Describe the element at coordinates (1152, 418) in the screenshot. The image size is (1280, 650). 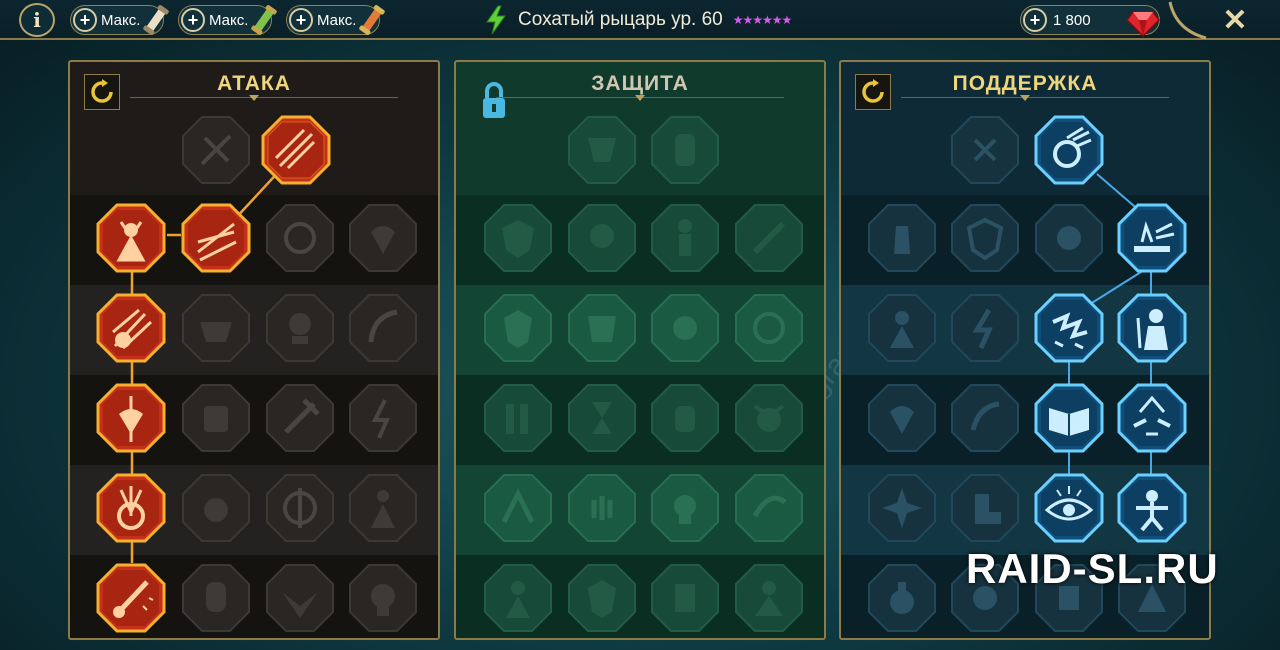
I see `skill-active-glare` at that location.